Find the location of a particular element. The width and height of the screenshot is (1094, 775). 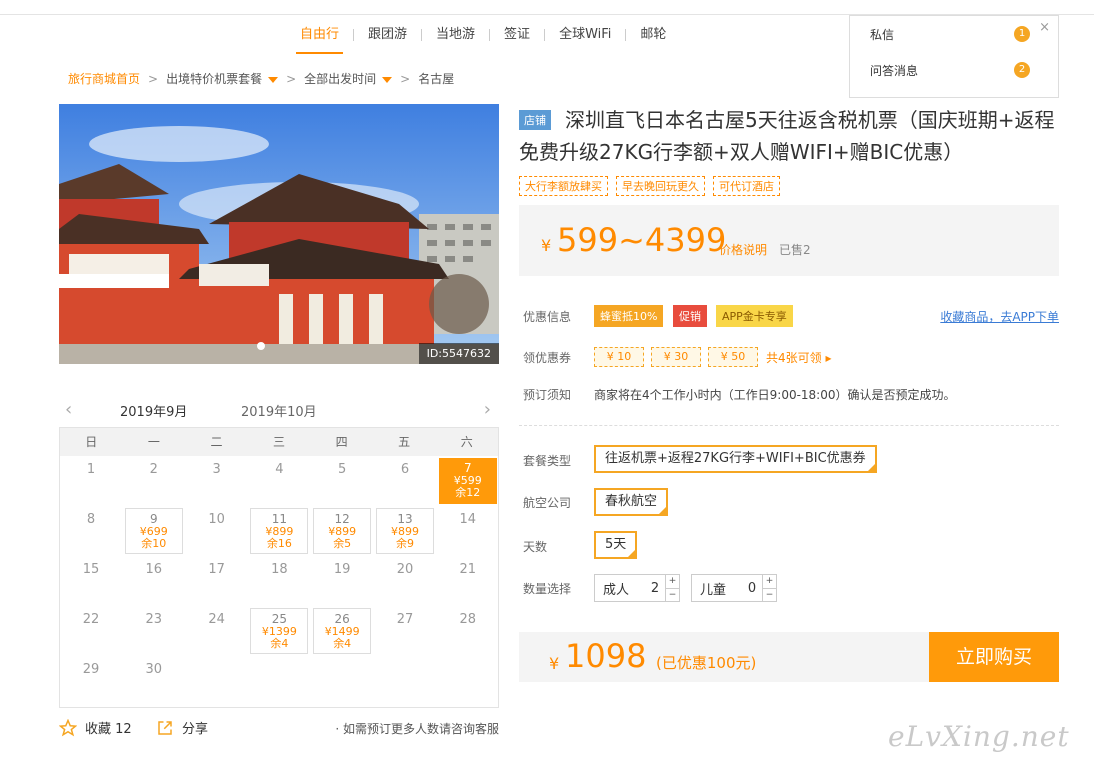

calendar-day: 29 is located at coordinates (91, 669).